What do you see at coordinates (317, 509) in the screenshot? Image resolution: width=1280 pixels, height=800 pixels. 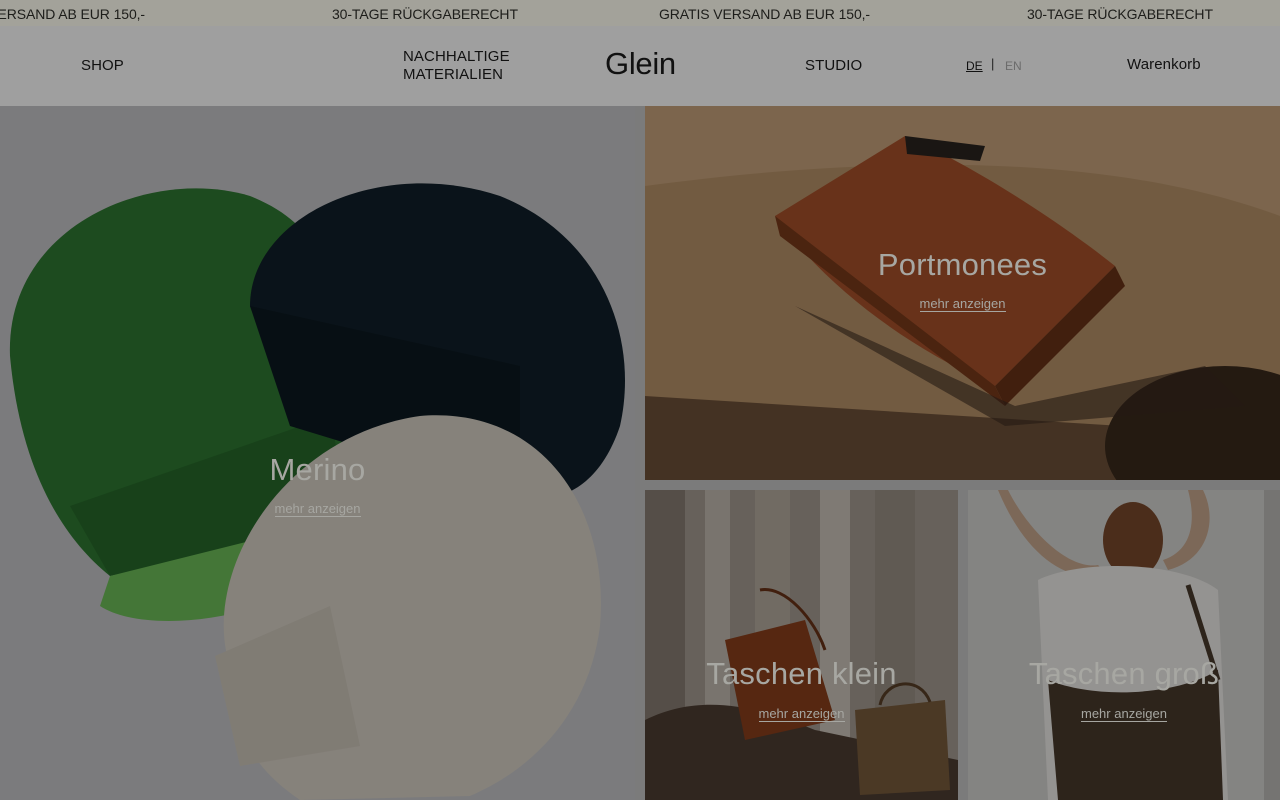 I see `merino-more-link: mehr anzeigen` at bounding box center [317, 509].